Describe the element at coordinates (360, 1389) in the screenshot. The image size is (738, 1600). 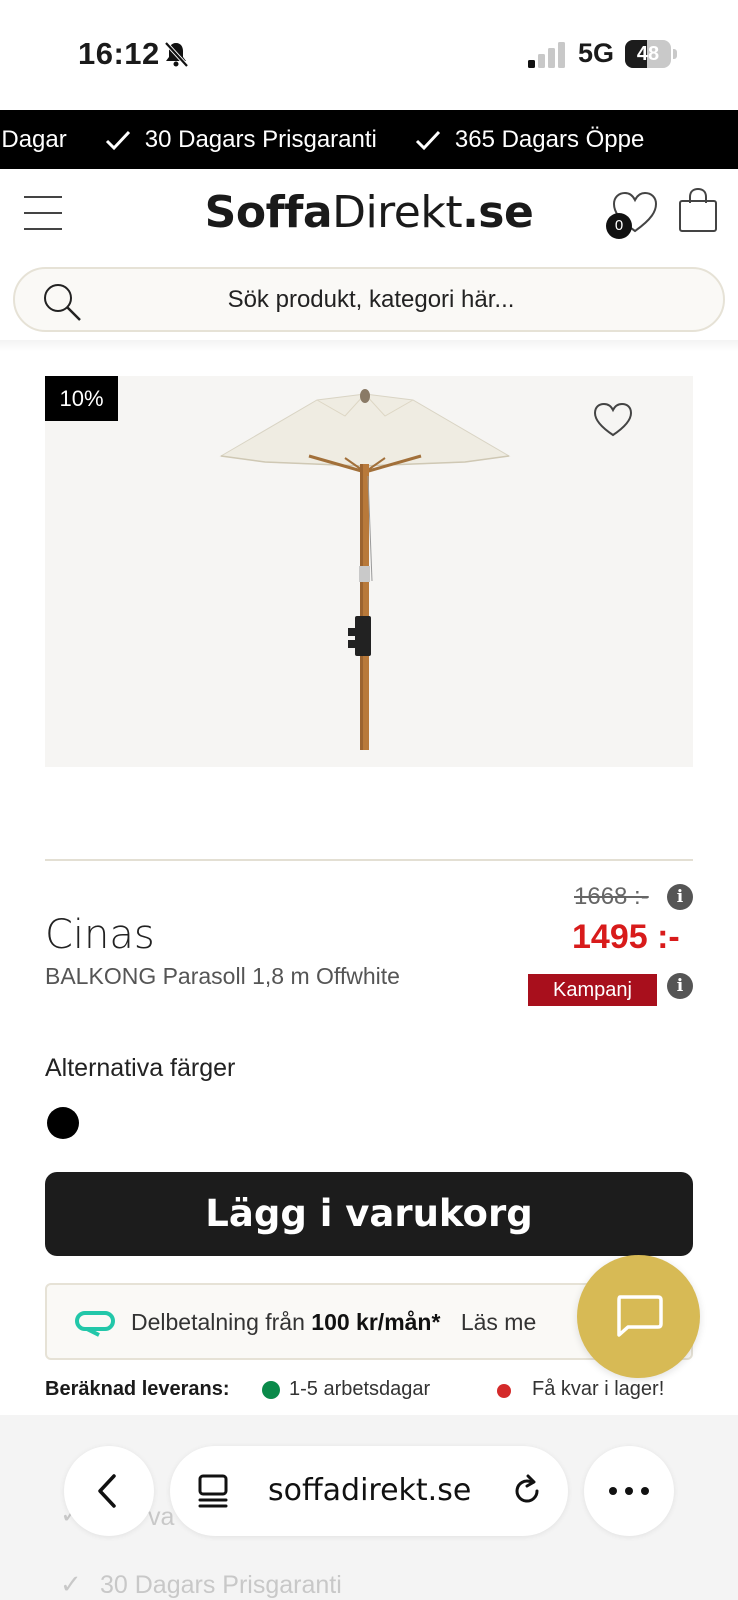
I see `delivery-time: 1-5 arbetsdagar` at that location.